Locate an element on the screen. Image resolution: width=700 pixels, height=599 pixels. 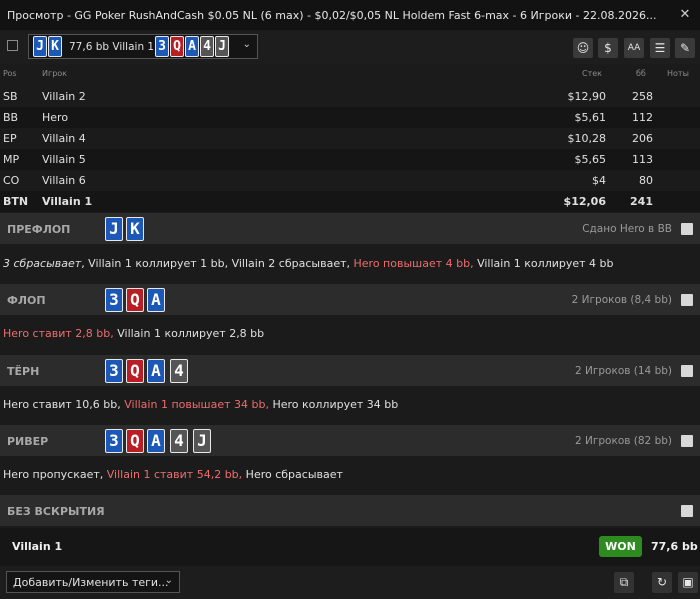
row-pos: SB is located at coordinates (10, 96).